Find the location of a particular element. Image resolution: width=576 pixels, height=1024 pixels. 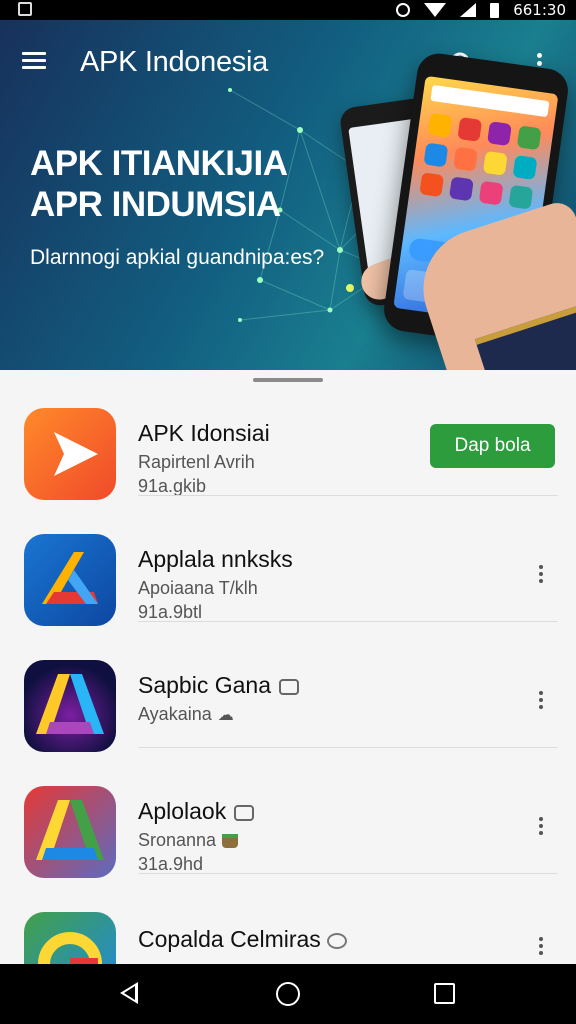

alarm-icon is located at coordinates (403, 10).